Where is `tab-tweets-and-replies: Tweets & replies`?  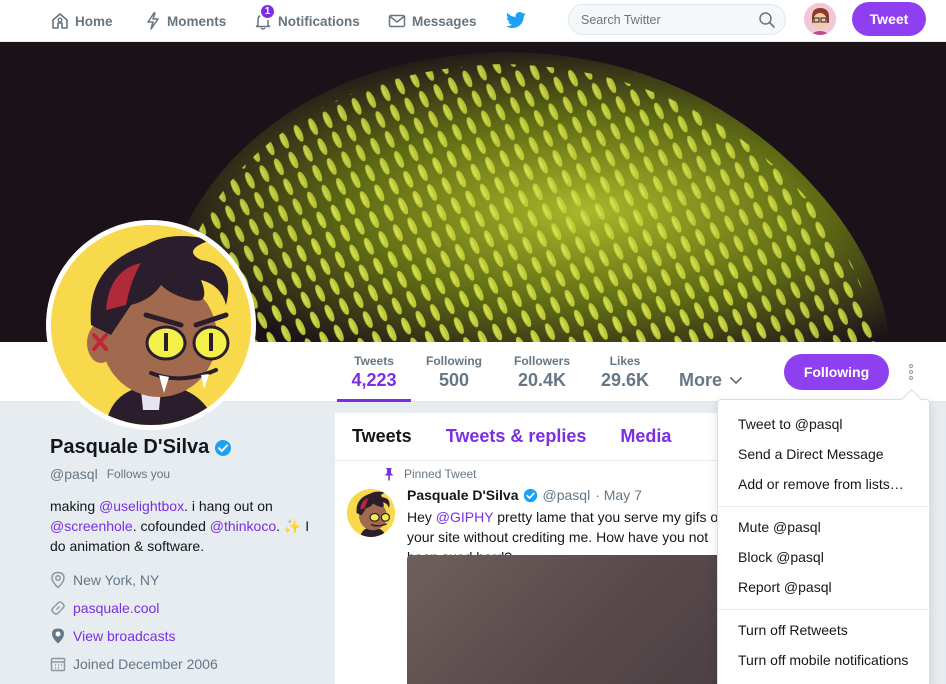 tab-tweets-and-replies: Tweets & replies is located at coordinates (516, 436).